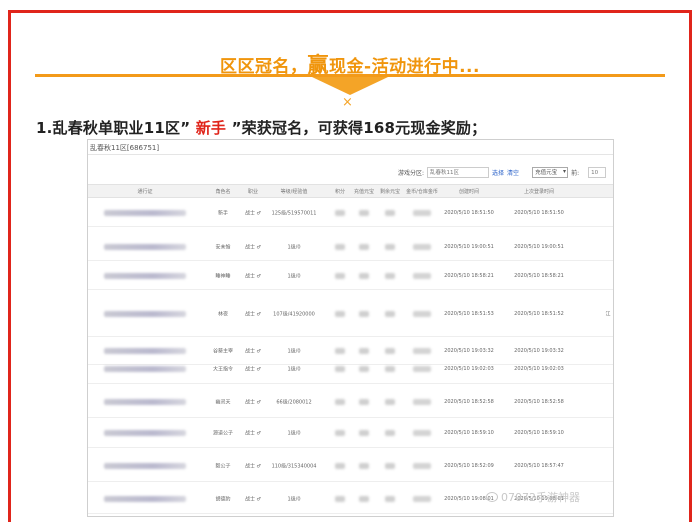  I want to click on column-header: 等级/经验值, so click(294, 192).